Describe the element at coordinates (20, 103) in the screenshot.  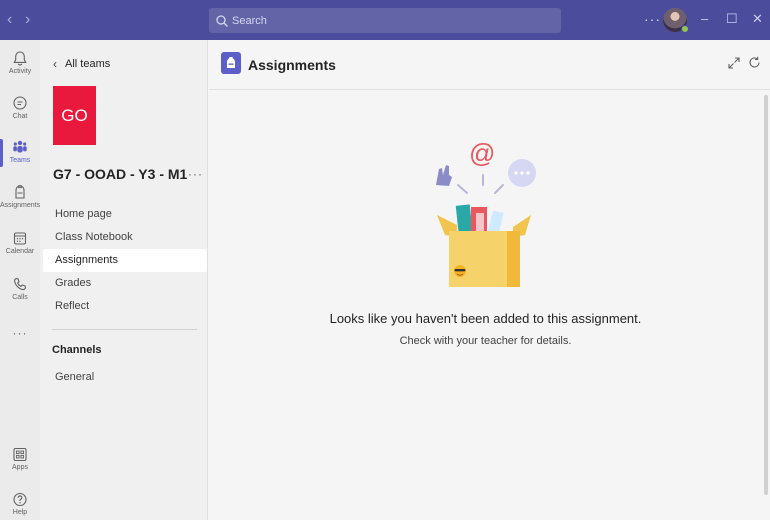
I see `chat-icon` at that location.